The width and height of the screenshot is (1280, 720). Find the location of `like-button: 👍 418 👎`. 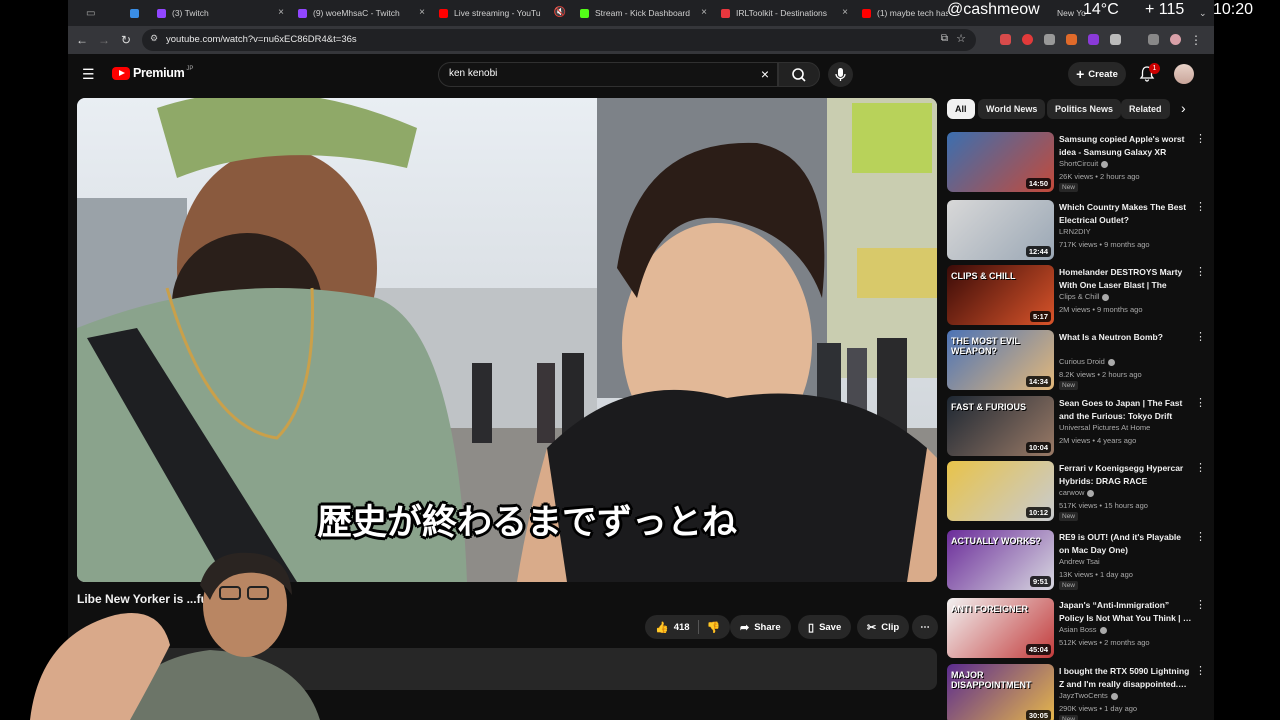

like-button: 👍 418 👎 is located at coordinates (688, 627).